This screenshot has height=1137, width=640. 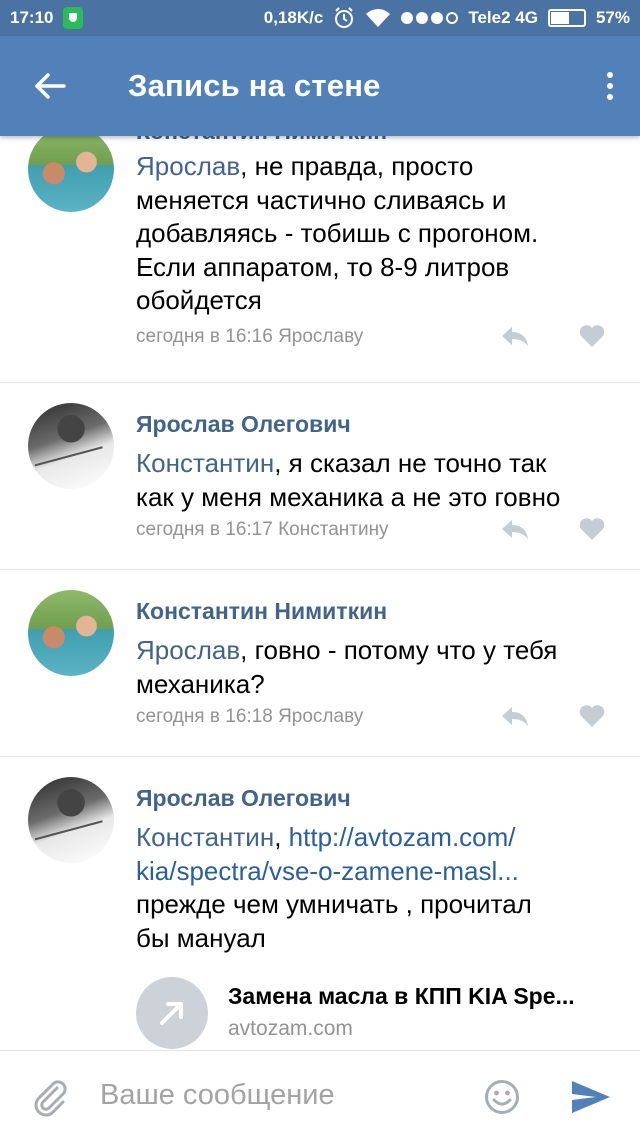 What do you see at coordinates (430, 18) in the screenshot?
I see `signal-dots-icon` at bounding box center [430, 18].